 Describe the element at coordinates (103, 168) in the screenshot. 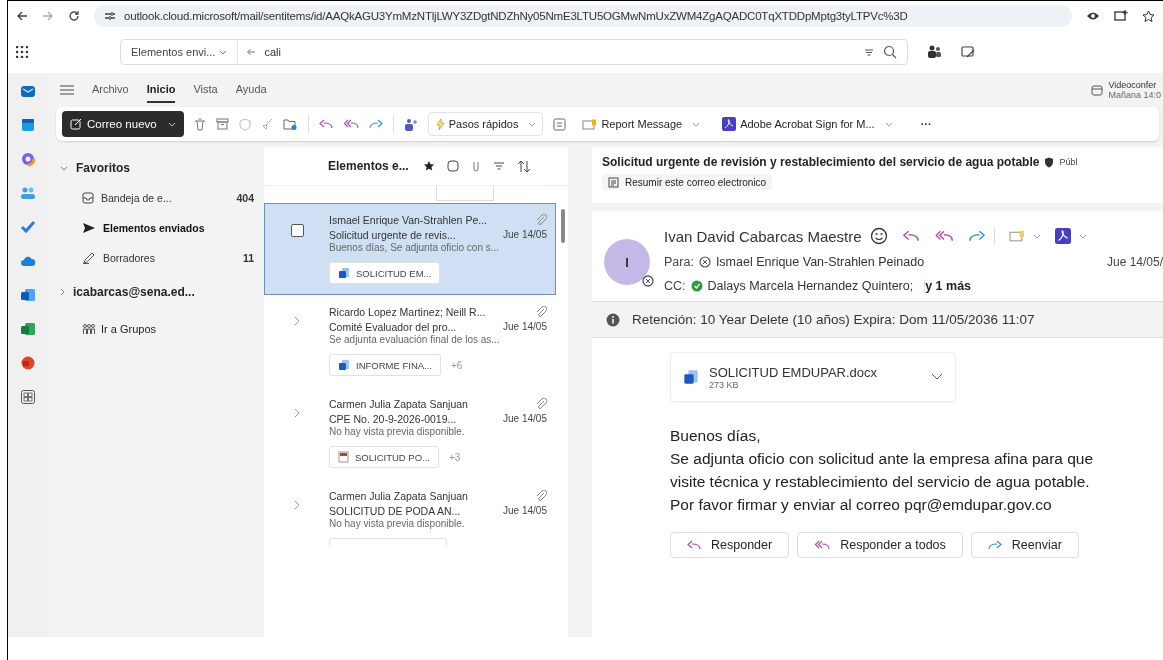

I see `favorites-header: Favoritos` at that location.